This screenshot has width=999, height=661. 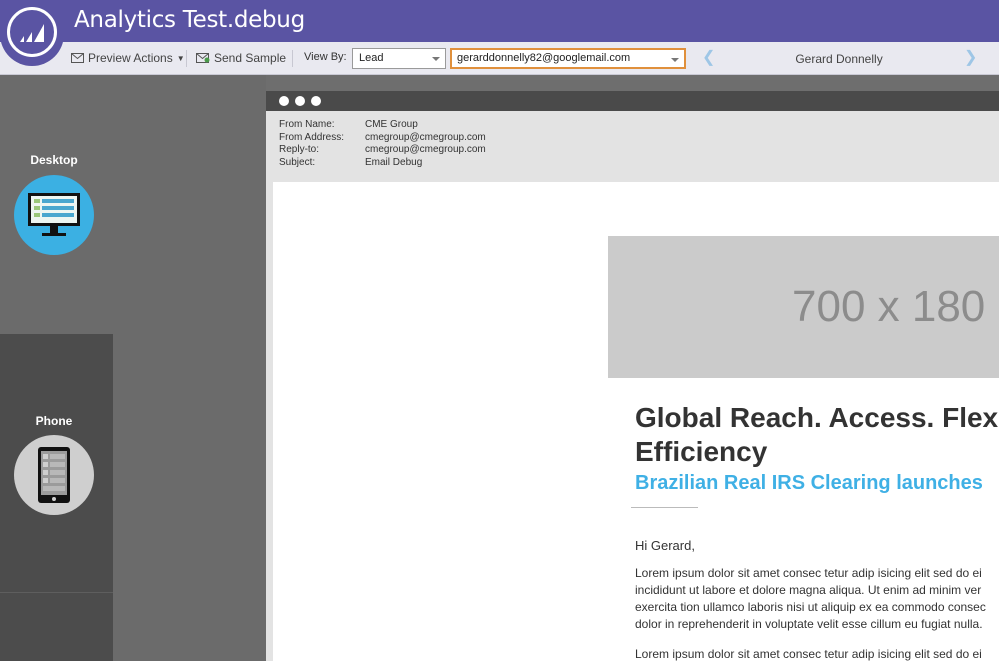 I want to click on preview-actions-button: Preview Actions ▼, so click(x=128, y=58).